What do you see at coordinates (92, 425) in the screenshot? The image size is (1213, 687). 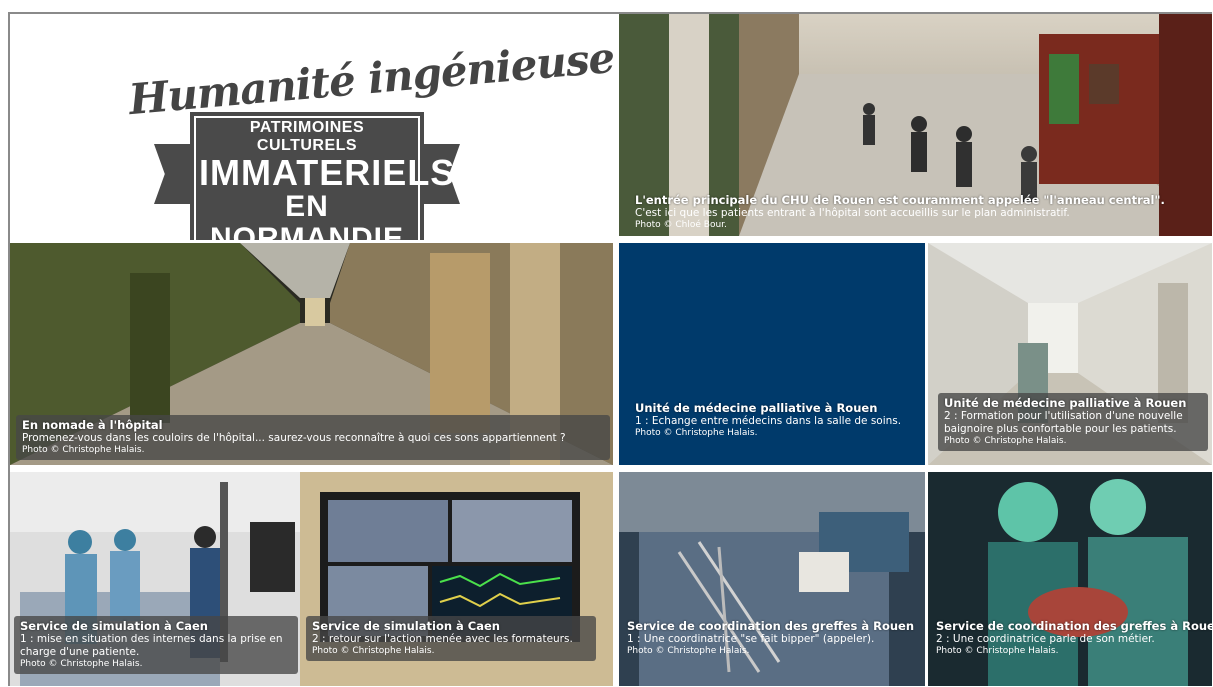 I see `caption-title: En nomade à l'hôpital` at bounding box center [92, 425].